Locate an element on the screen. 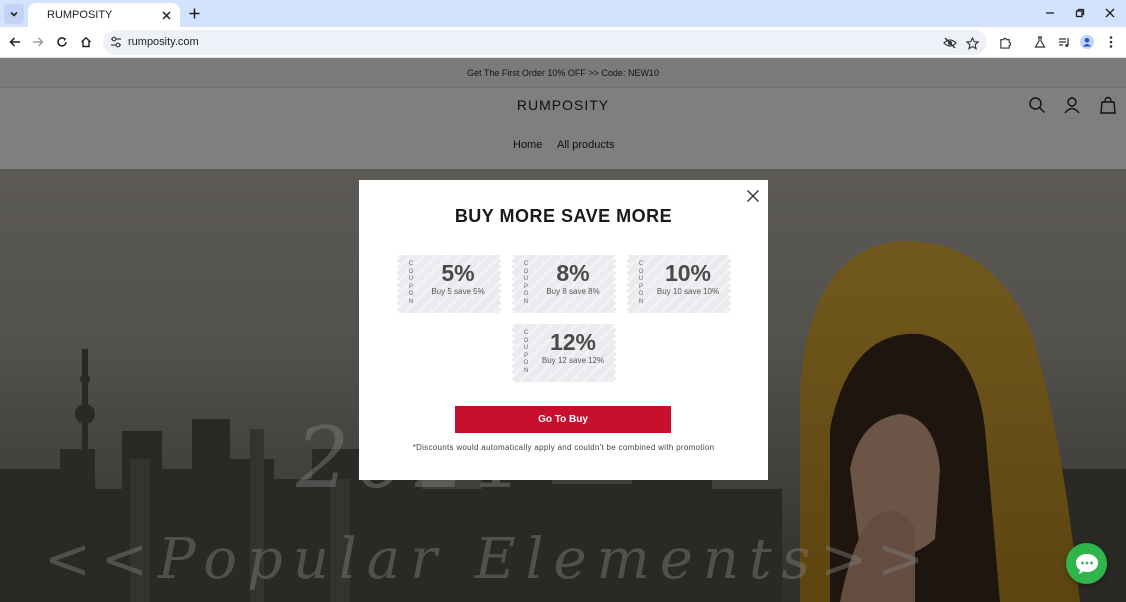  restore-button is located at coordinates (1080, 13).